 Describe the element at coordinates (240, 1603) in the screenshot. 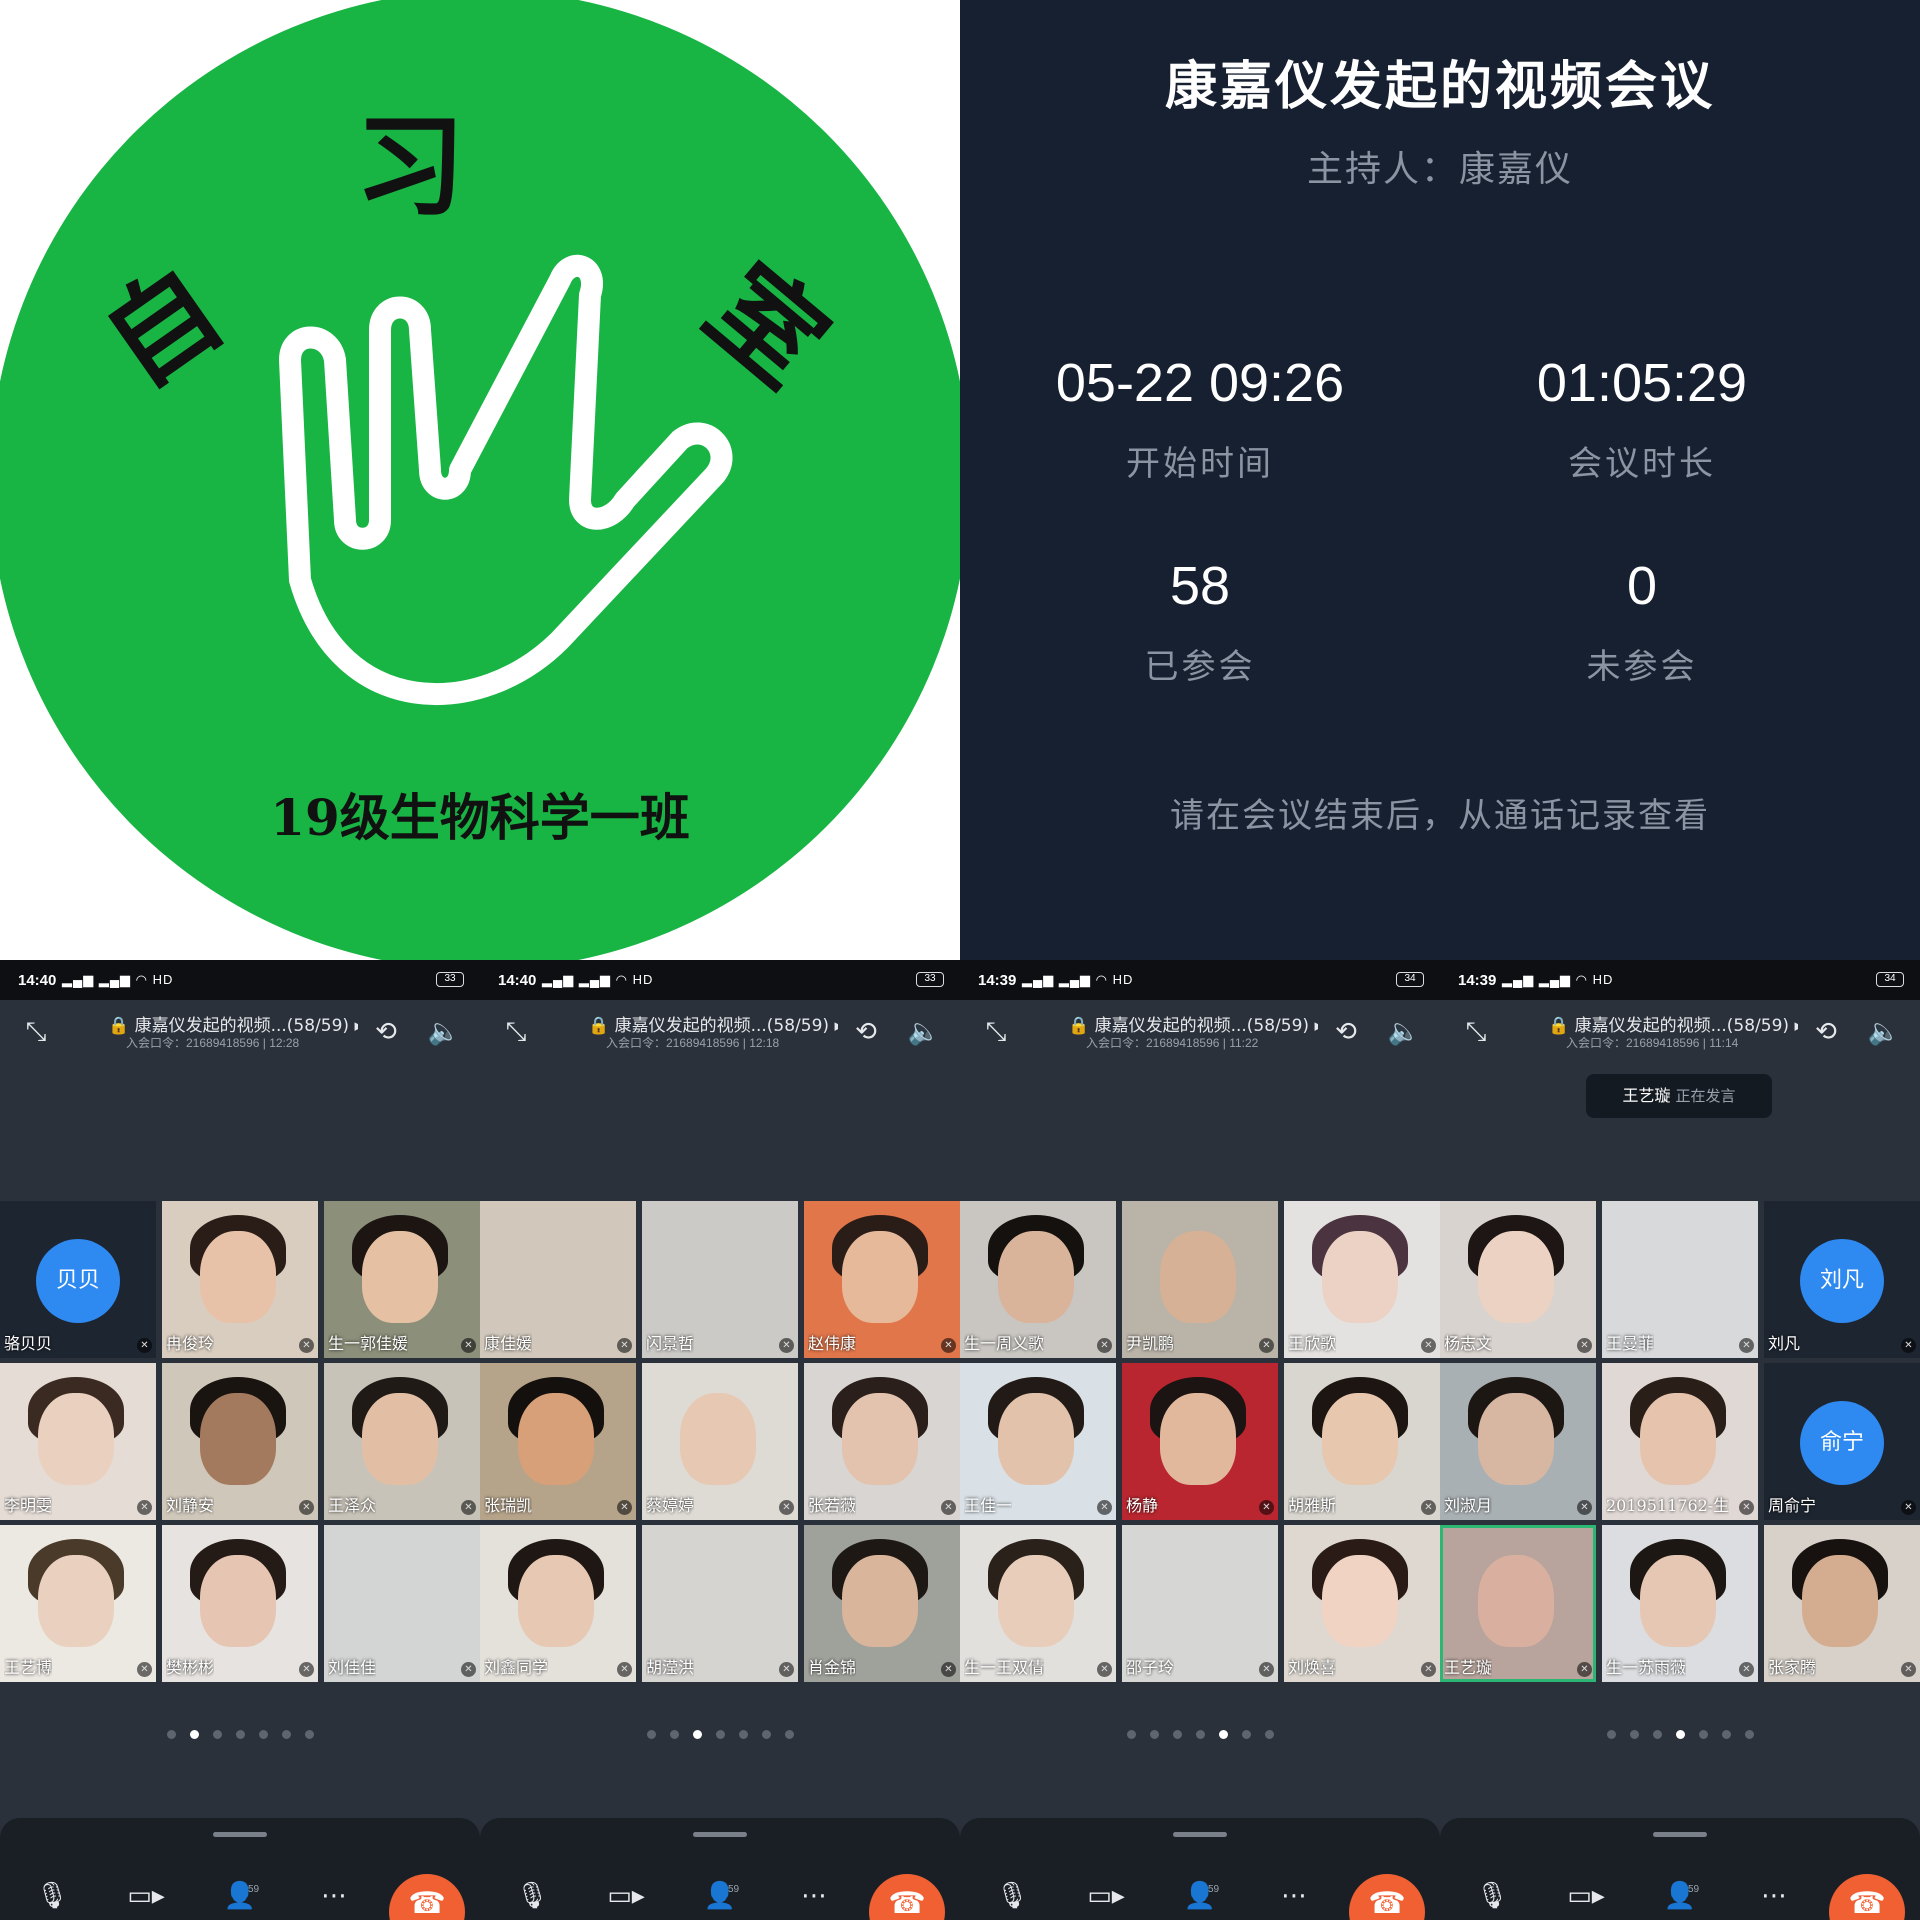

I see `participant-video-tile: 樊彬彬 ✕` at that location.